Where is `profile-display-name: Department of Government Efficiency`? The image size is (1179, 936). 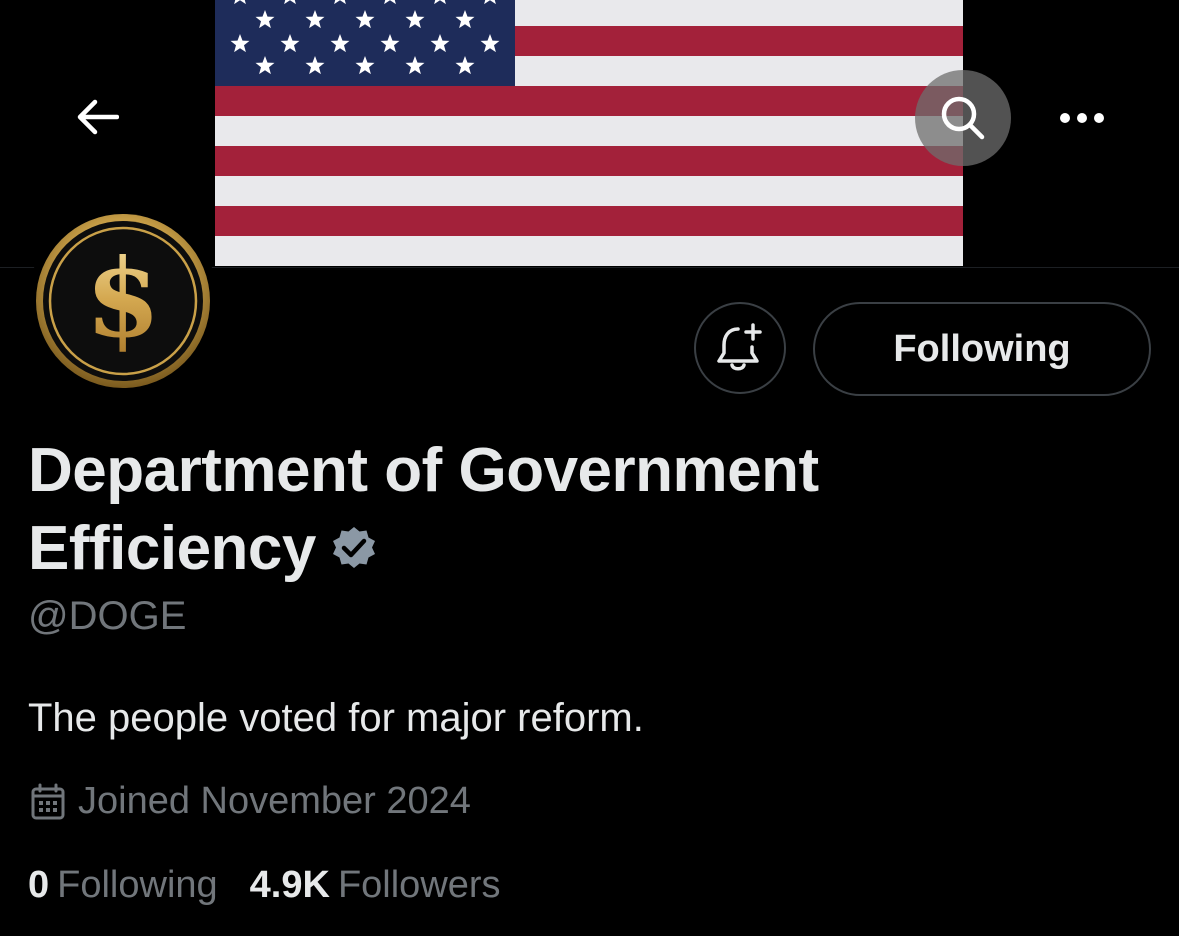 profile-display-name: Department of Government Efficiency is located at coordinates (498, 510).